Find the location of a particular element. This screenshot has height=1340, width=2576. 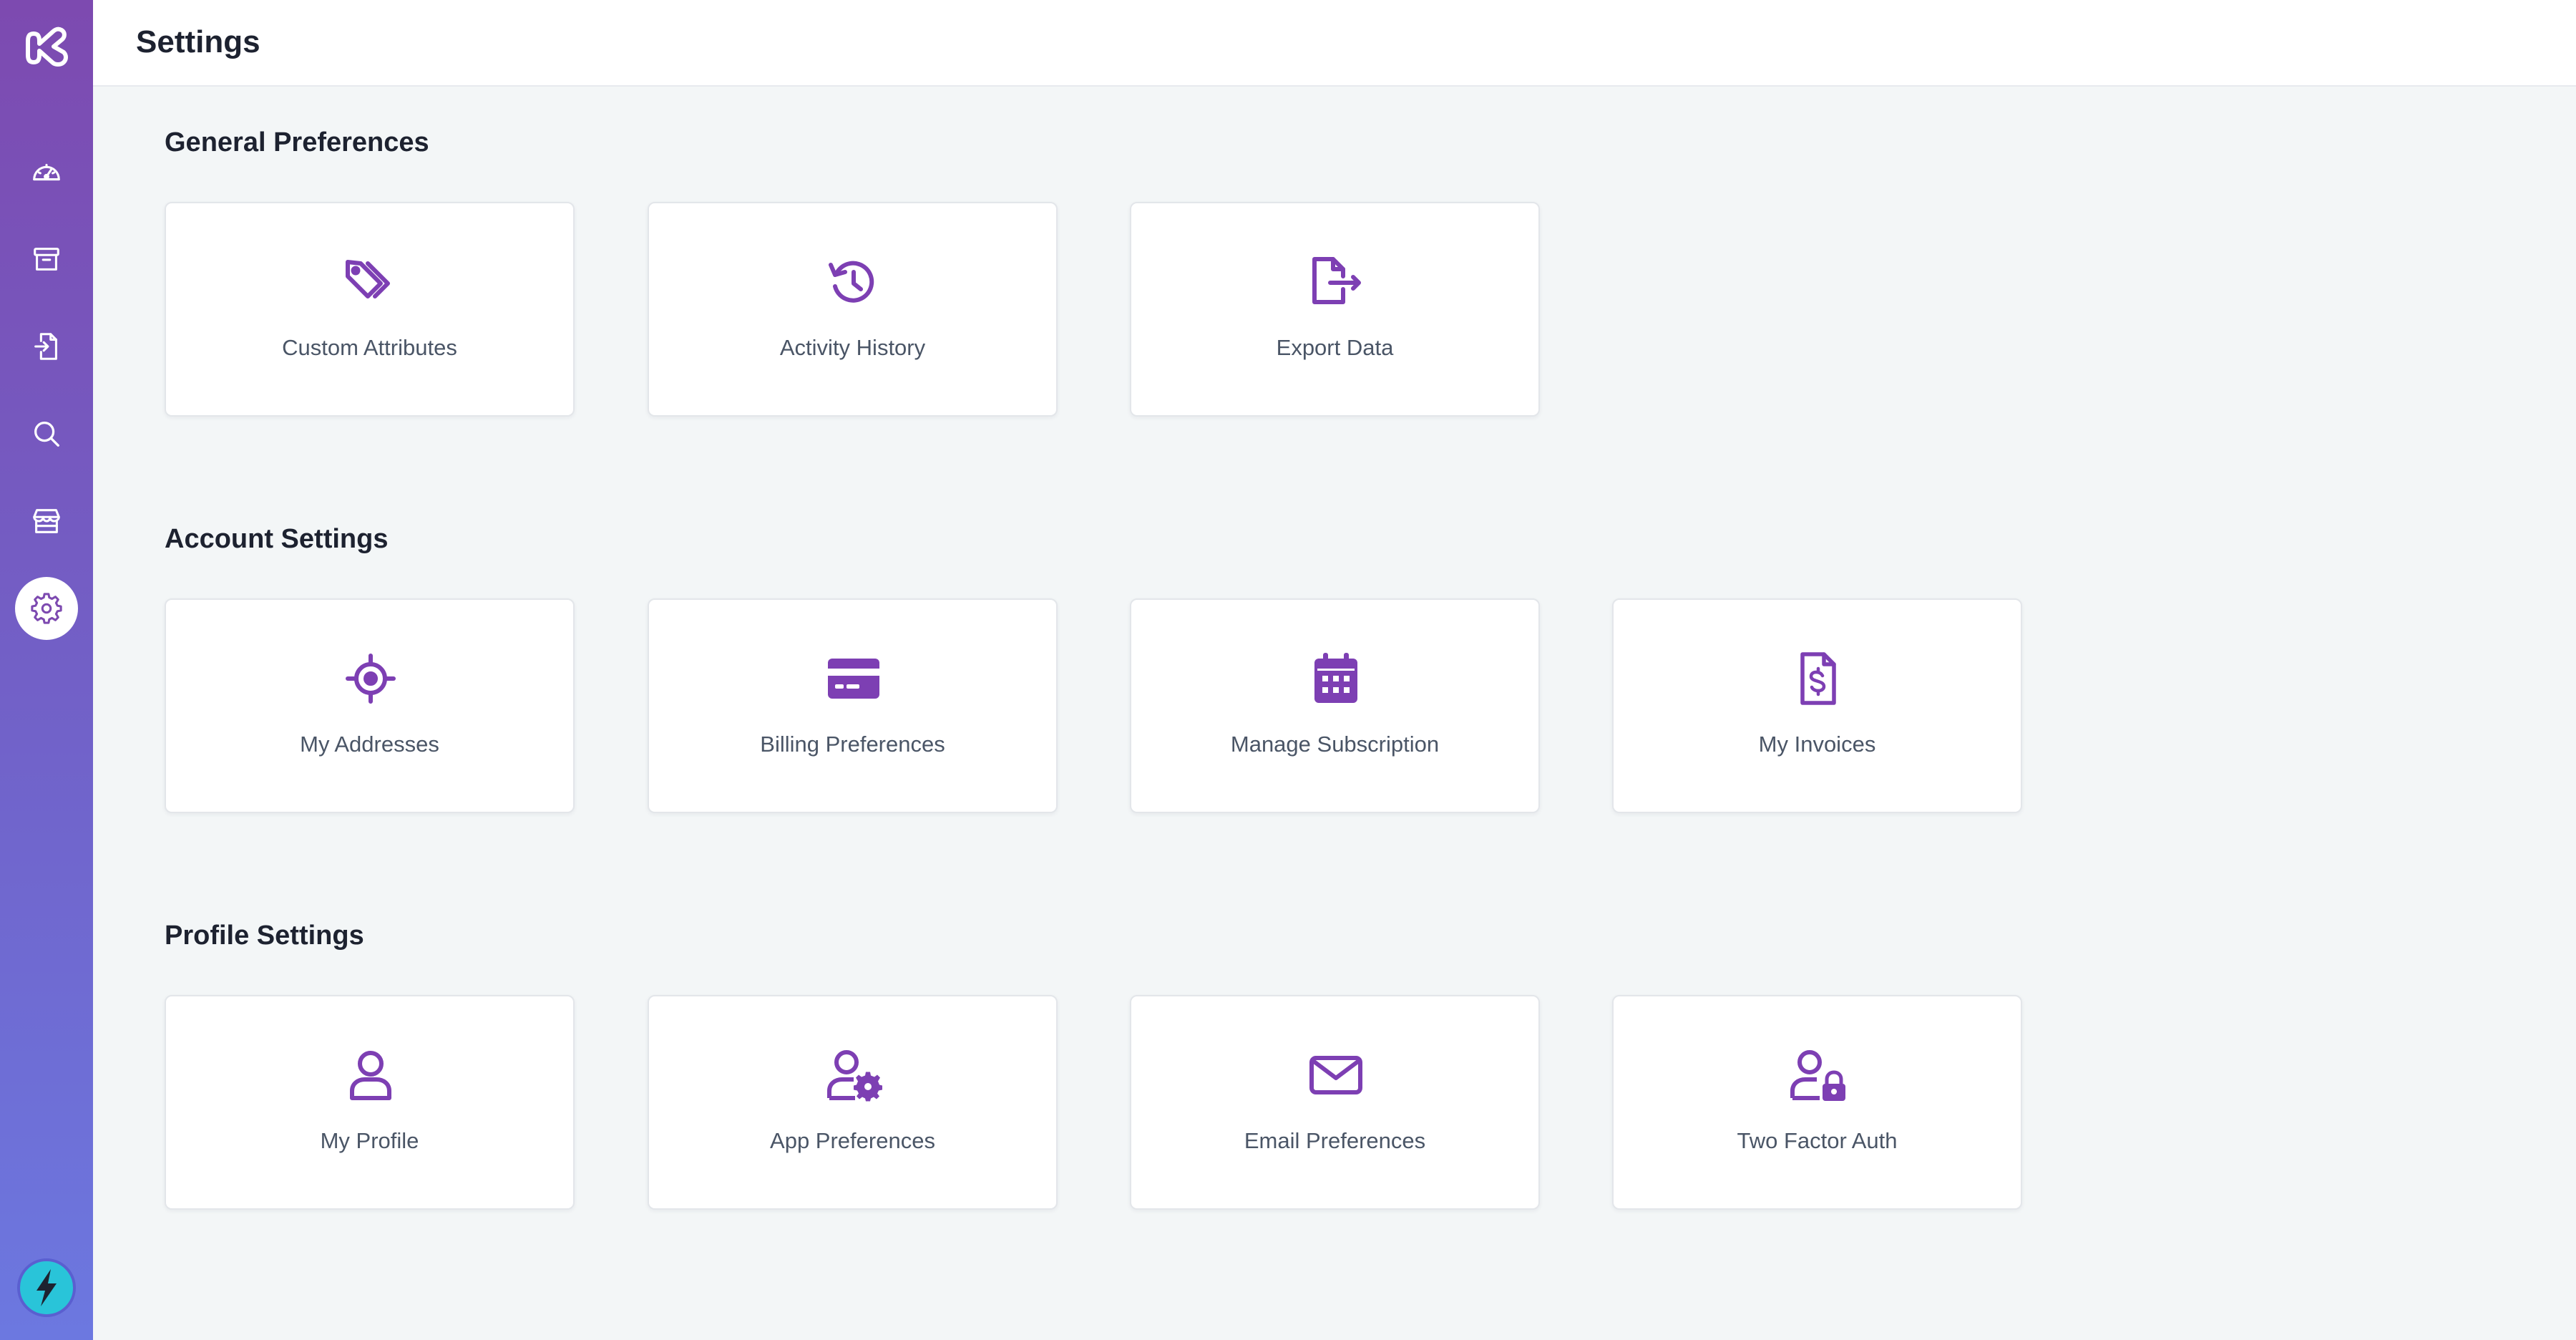

card-export-data: Export Data is located at coordinates (1335, 309).